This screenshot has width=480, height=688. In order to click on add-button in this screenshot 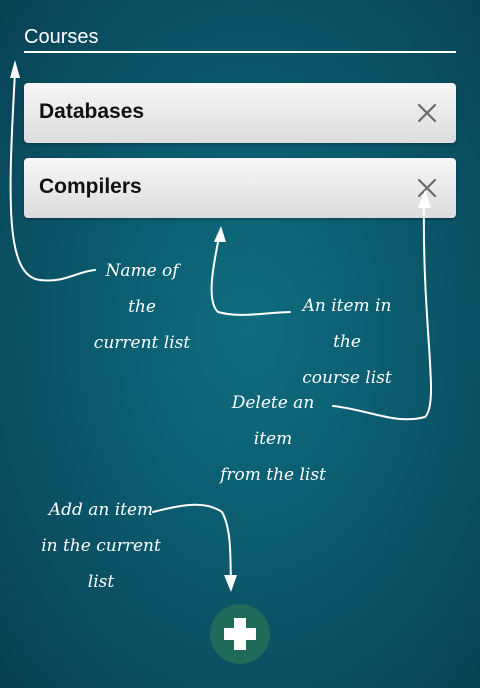, I will do `click(240, 634)`.